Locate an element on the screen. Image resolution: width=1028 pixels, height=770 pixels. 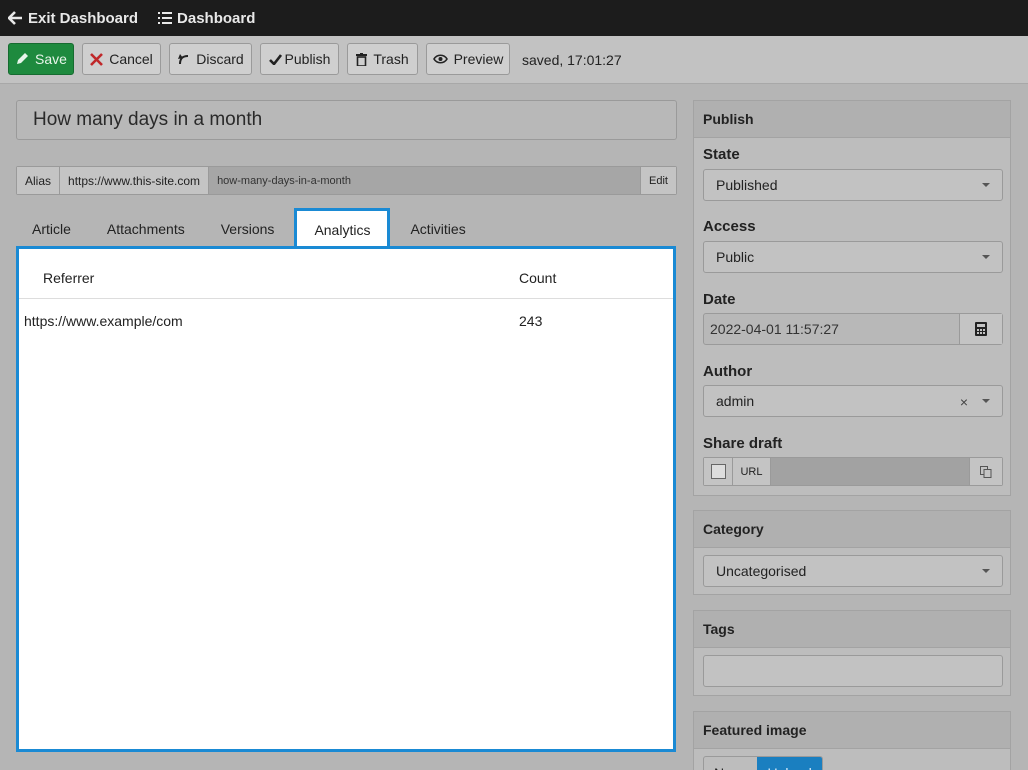
tab-analytics: Analytics is located at coordinates (342, 228).